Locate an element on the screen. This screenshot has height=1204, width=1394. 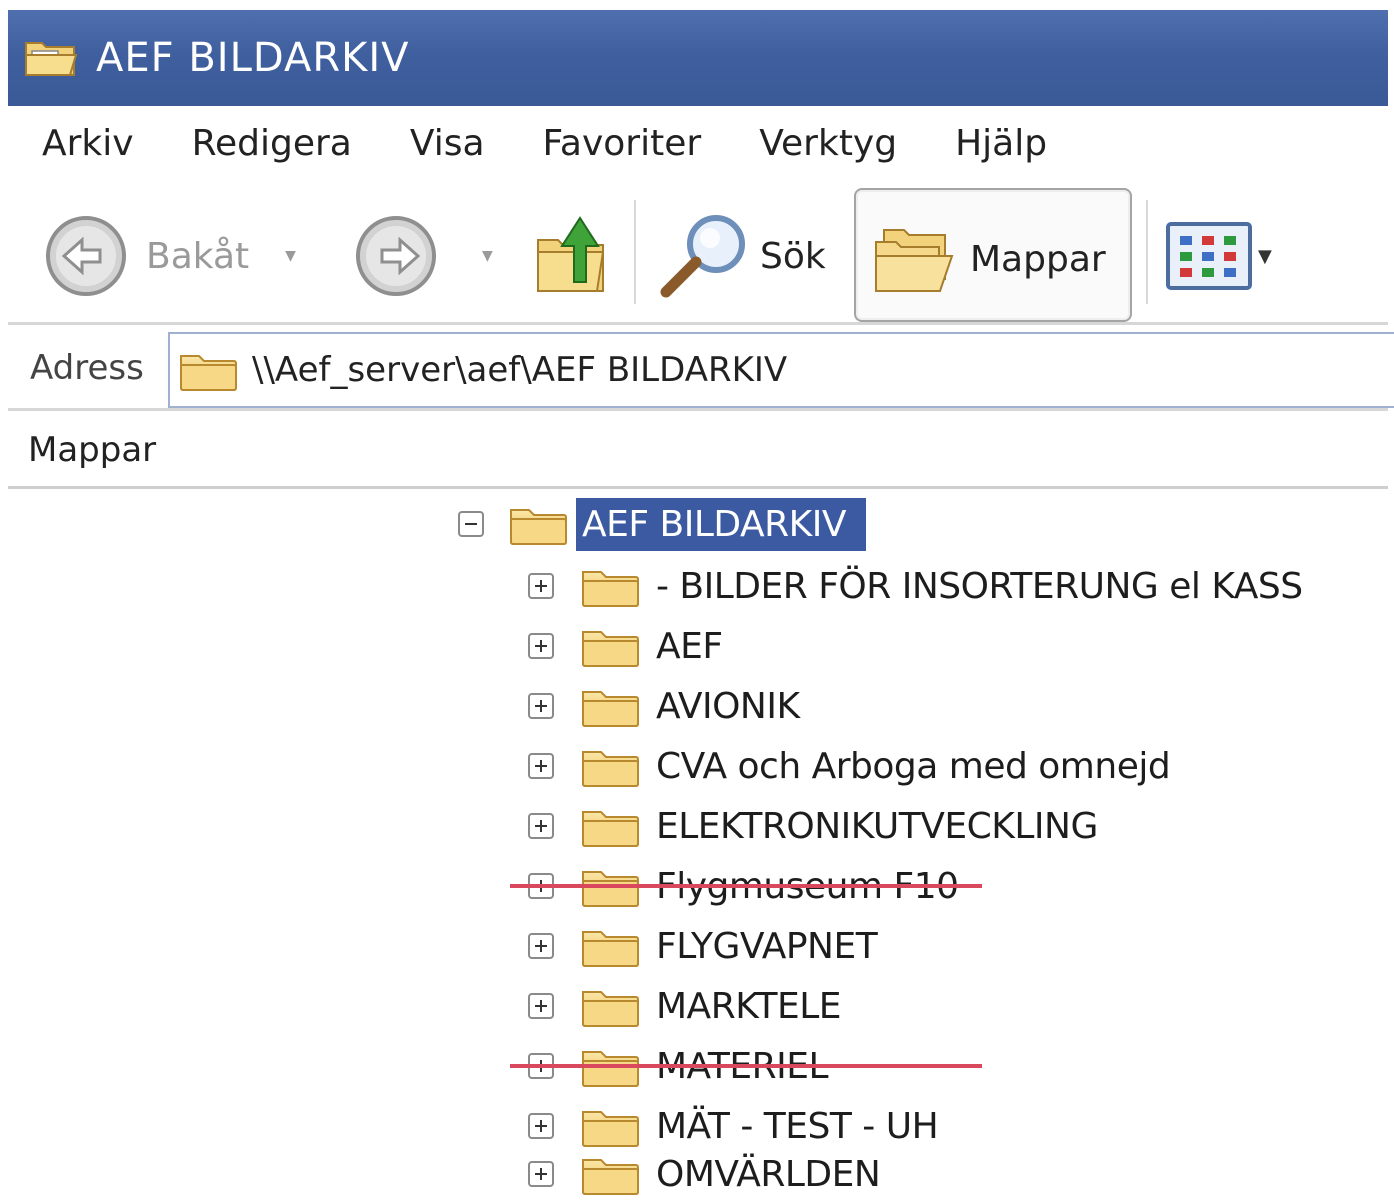
folder-window-icon is located at coordinates (51, 59).